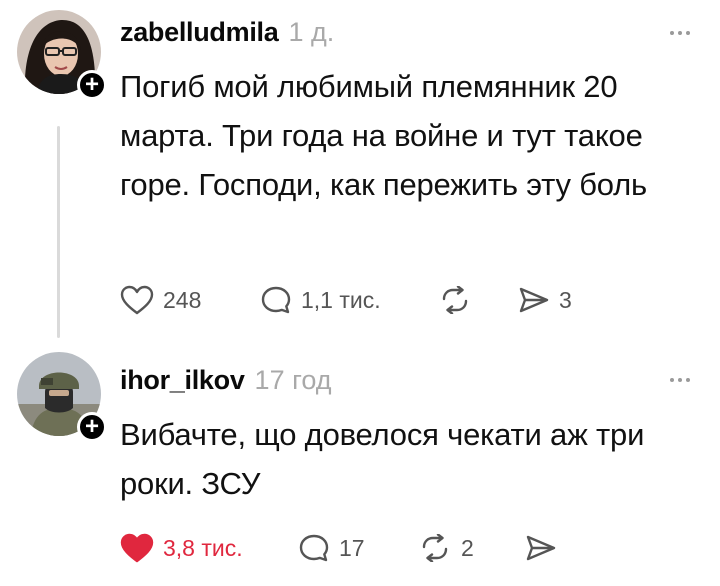 This screenshot has height=586, width=720. I want to click on repost-button, so click(478, 300).